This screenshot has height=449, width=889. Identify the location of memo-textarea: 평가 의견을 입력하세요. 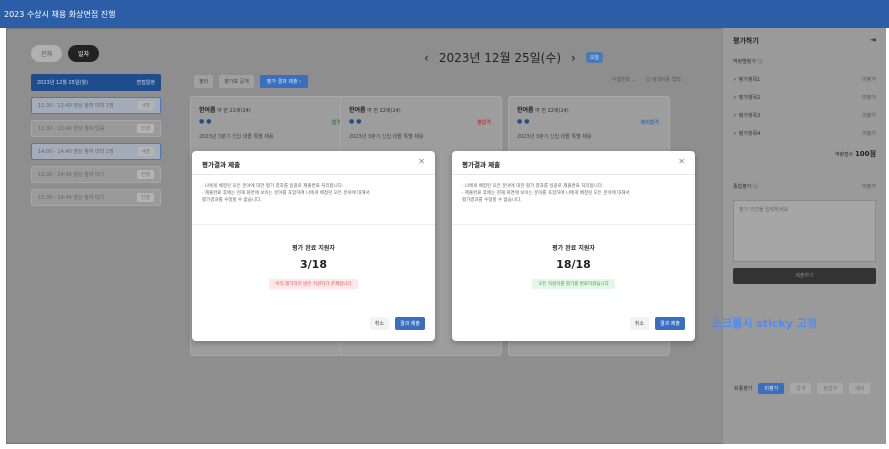
(804, 231).